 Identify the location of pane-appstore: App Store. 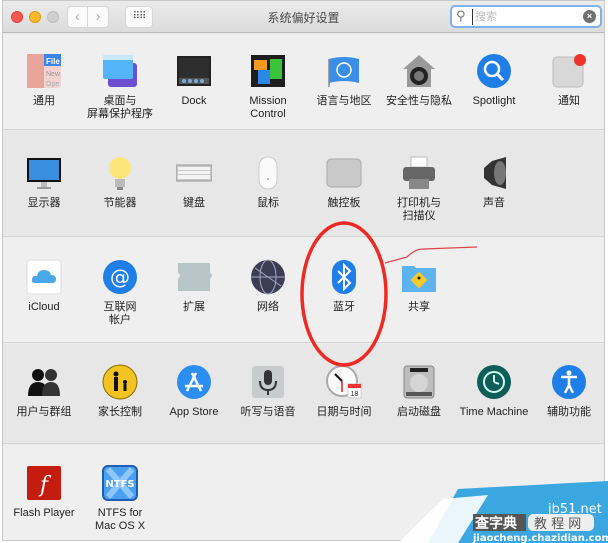
(194, 391).